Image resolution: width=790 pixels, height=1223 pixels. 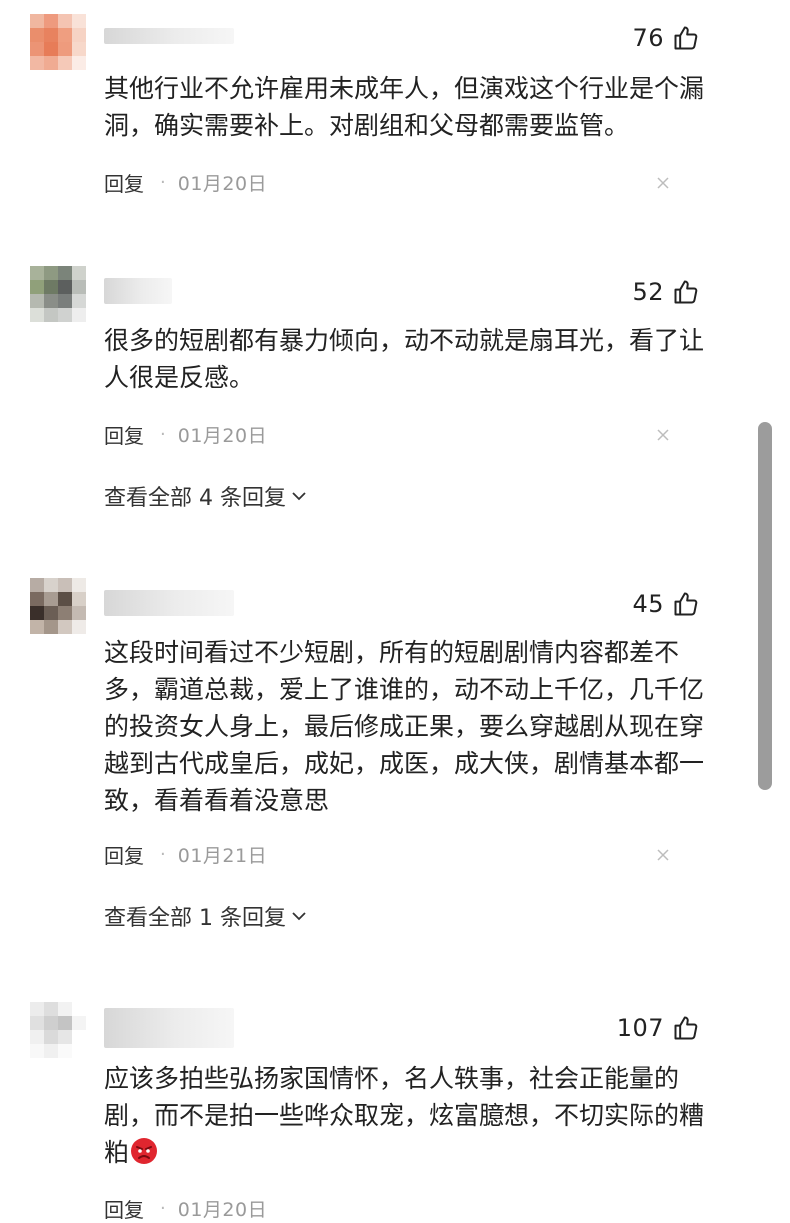 I want to click on view-all-replies-label: 查看全部 1 条回复, so click(x=195, y=918).